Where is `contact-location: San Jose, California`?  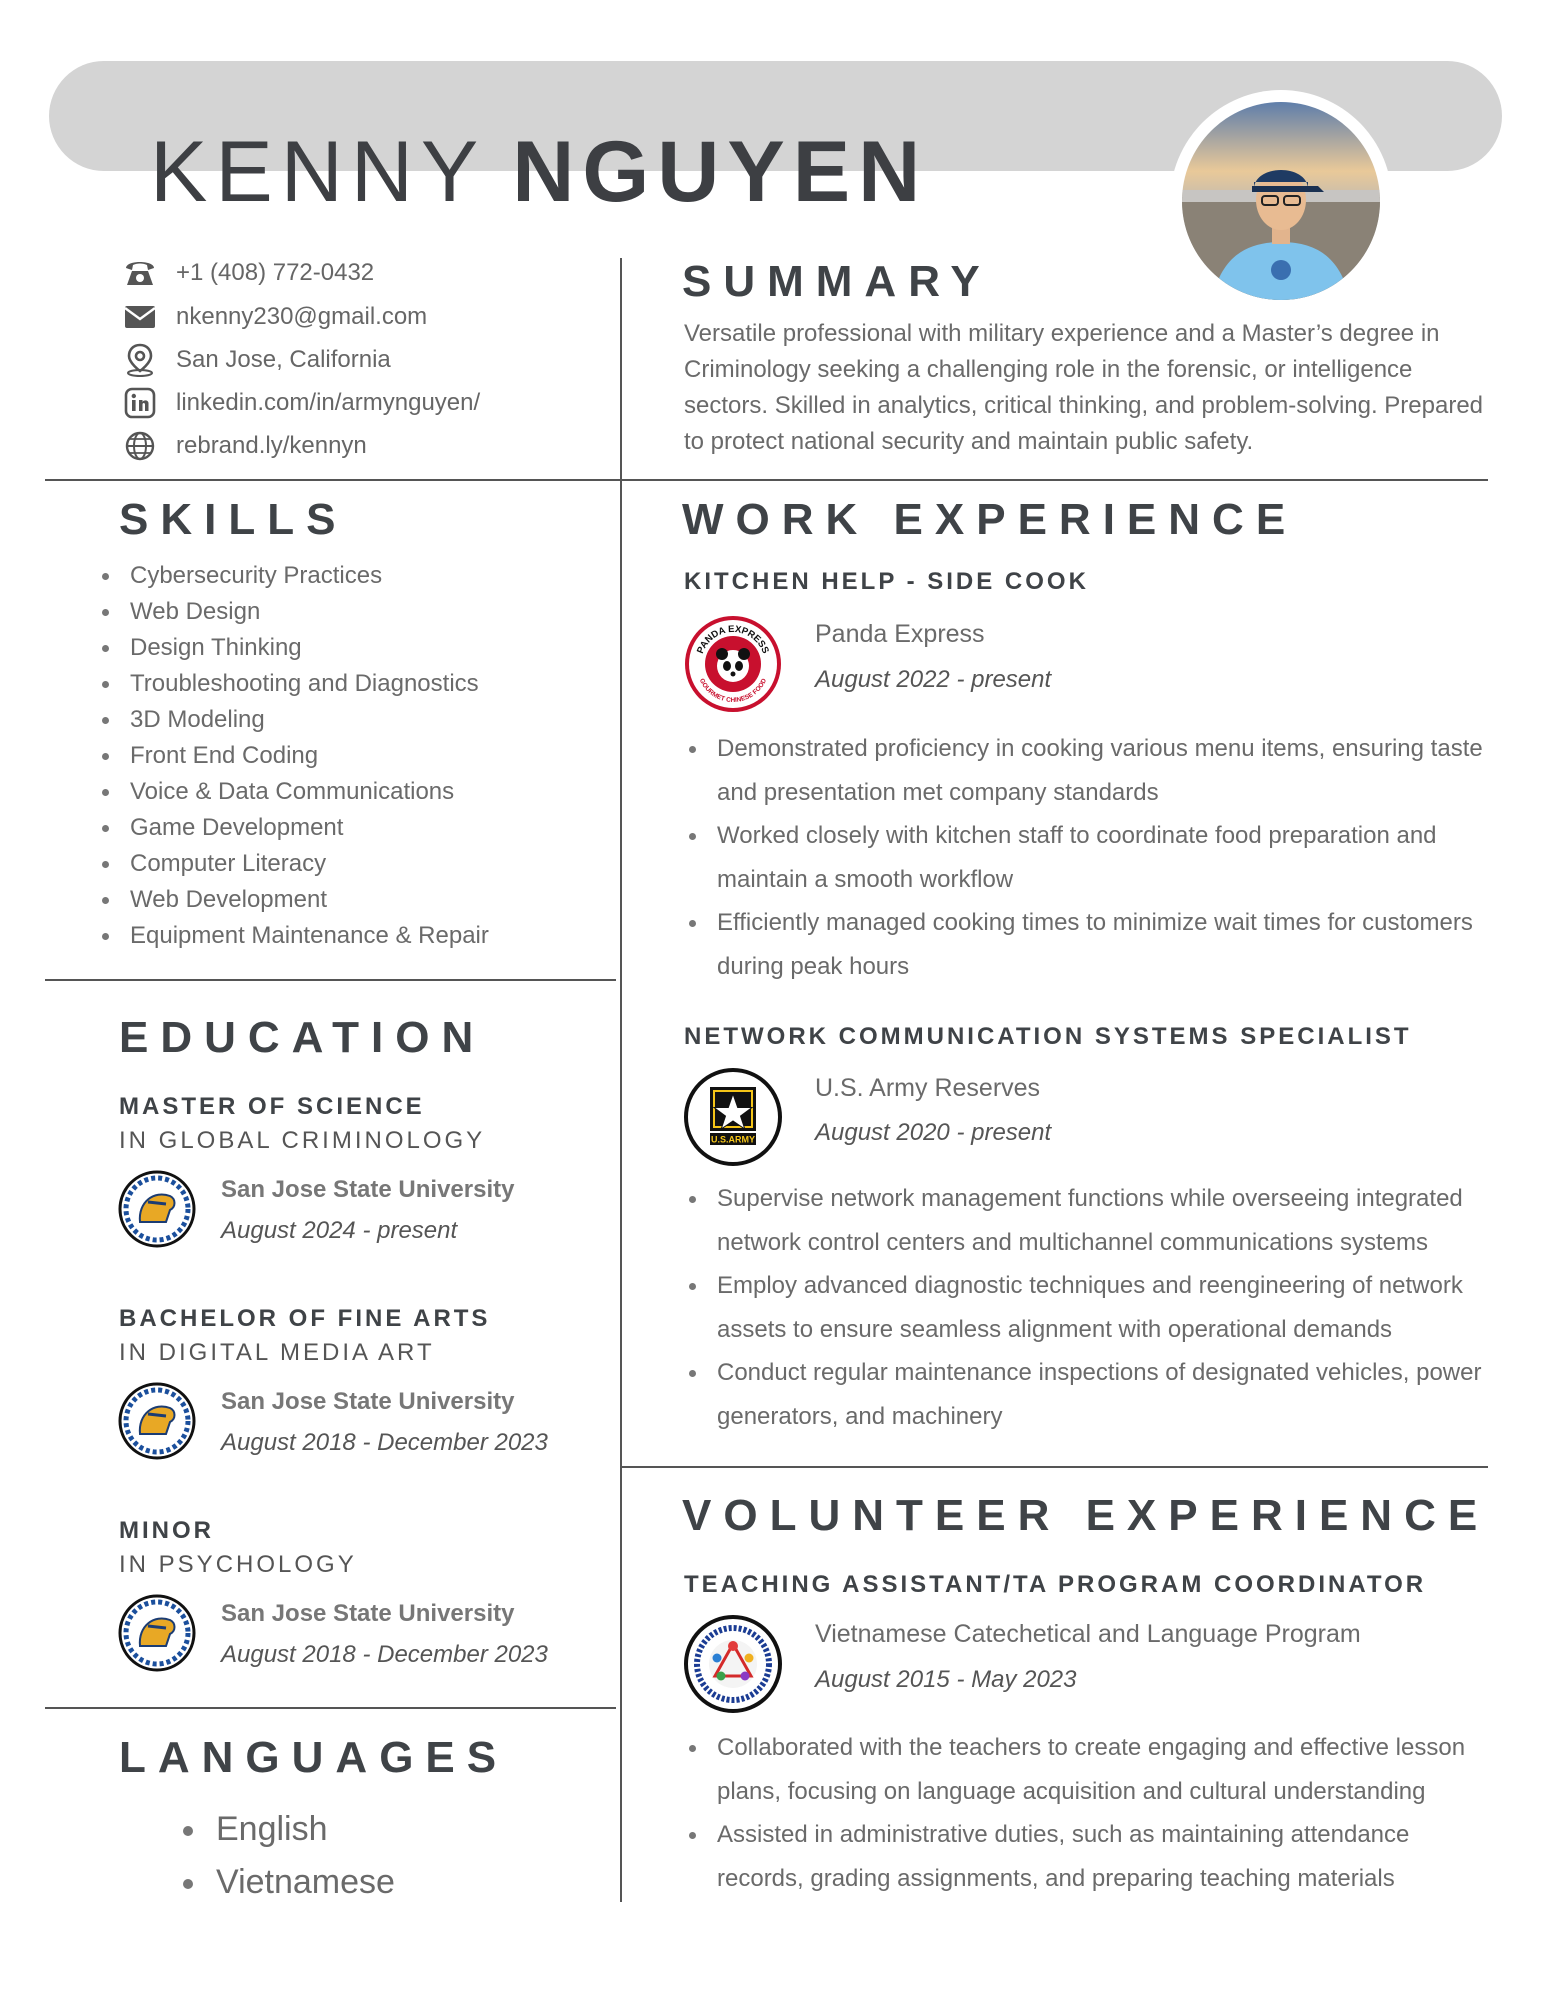 contact-location: San Jose, California is located at coordinates (256, 360).